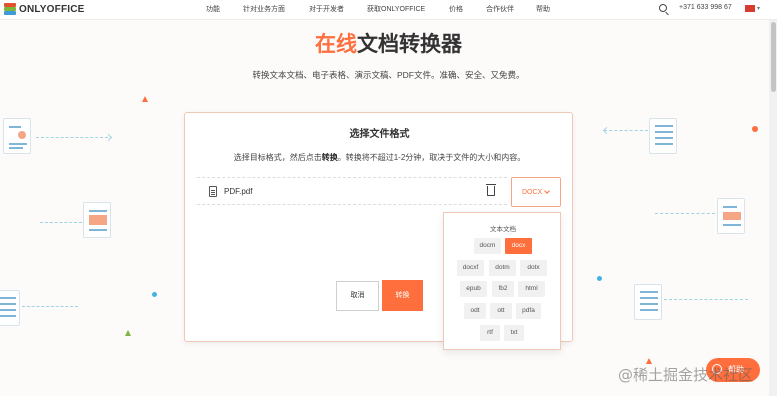 This screenshot has width=777, height=396. I want to click on format-option-docm: docm, so click(487, 246).